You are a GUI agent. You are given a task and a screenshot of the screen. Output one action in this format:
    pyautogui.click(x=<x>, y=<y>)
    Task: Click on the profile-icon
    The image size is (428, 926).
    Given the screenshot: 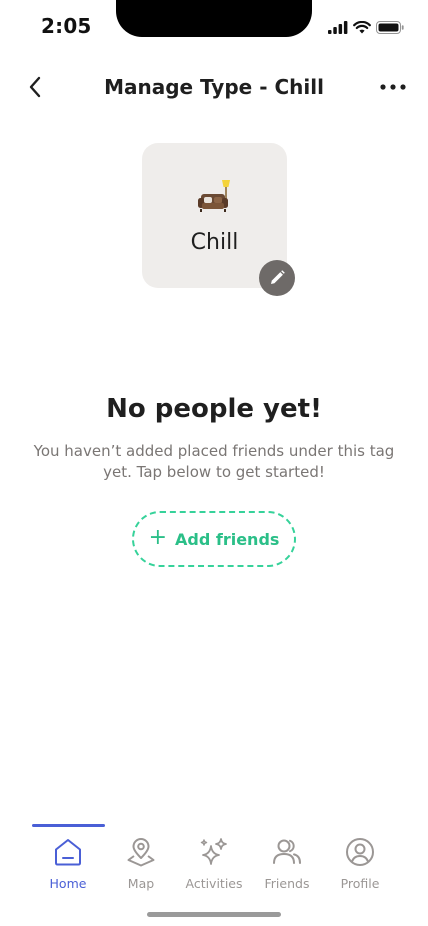 What is the action you would take?
    pyautogui.click(x=360, y=852)
    